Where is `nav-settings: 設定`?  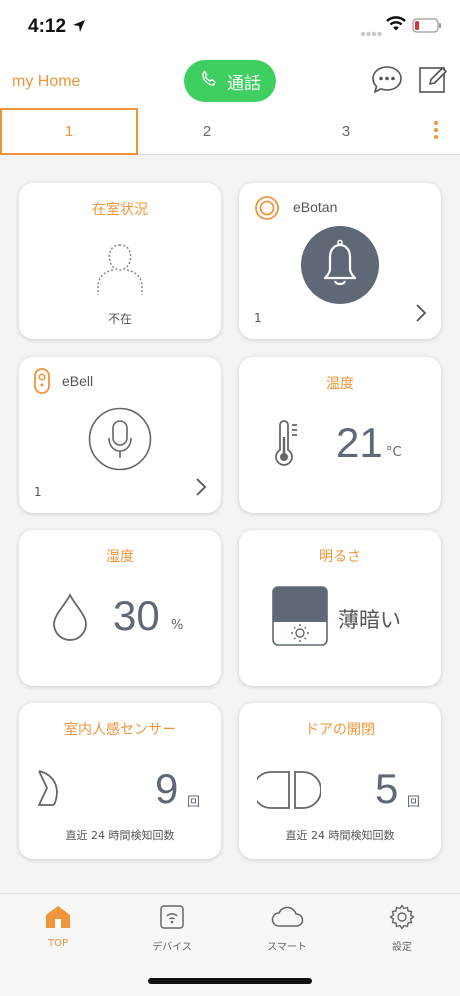 nav-settings: 設定 is located at coordinates (402, 928).